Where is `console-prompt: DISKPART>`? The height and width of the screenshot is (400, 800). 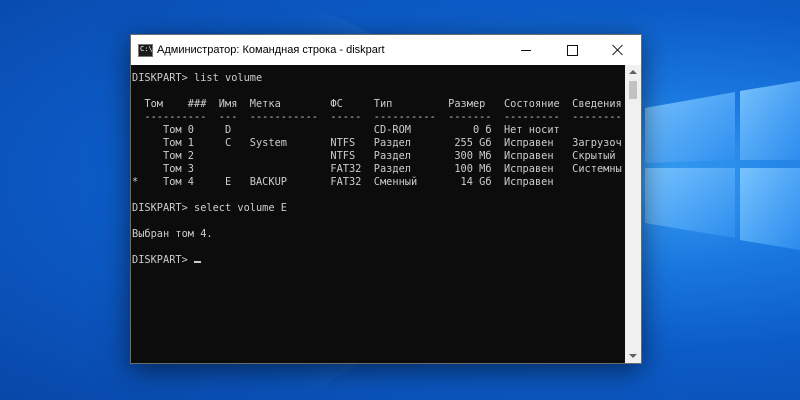 console-prompt: DISKPART> is located at coordinates (163, 260).